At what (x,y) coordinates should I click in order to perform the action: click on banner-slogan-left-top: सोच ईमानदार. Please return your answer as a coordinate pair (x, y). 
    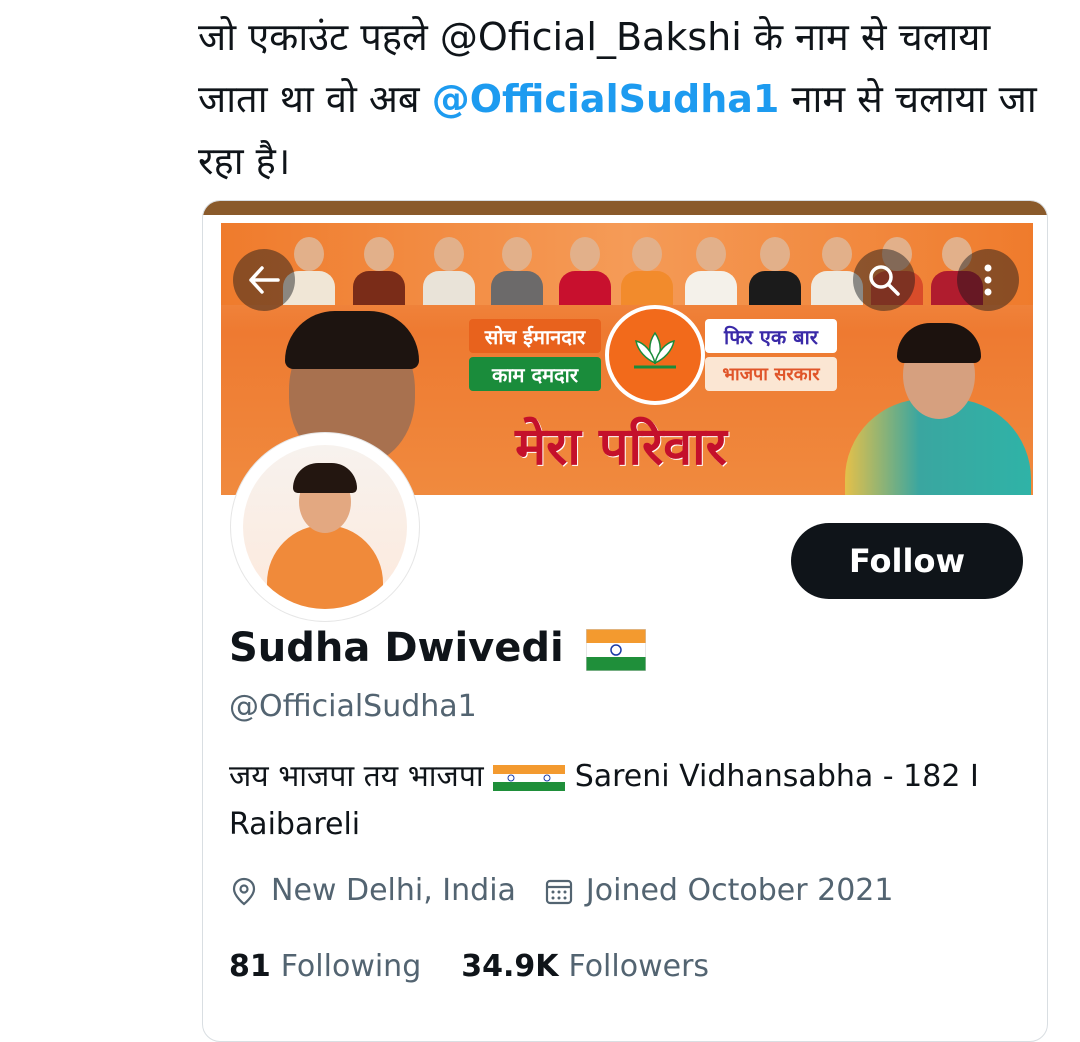
    Looking at the image, I should click on (535, 336).